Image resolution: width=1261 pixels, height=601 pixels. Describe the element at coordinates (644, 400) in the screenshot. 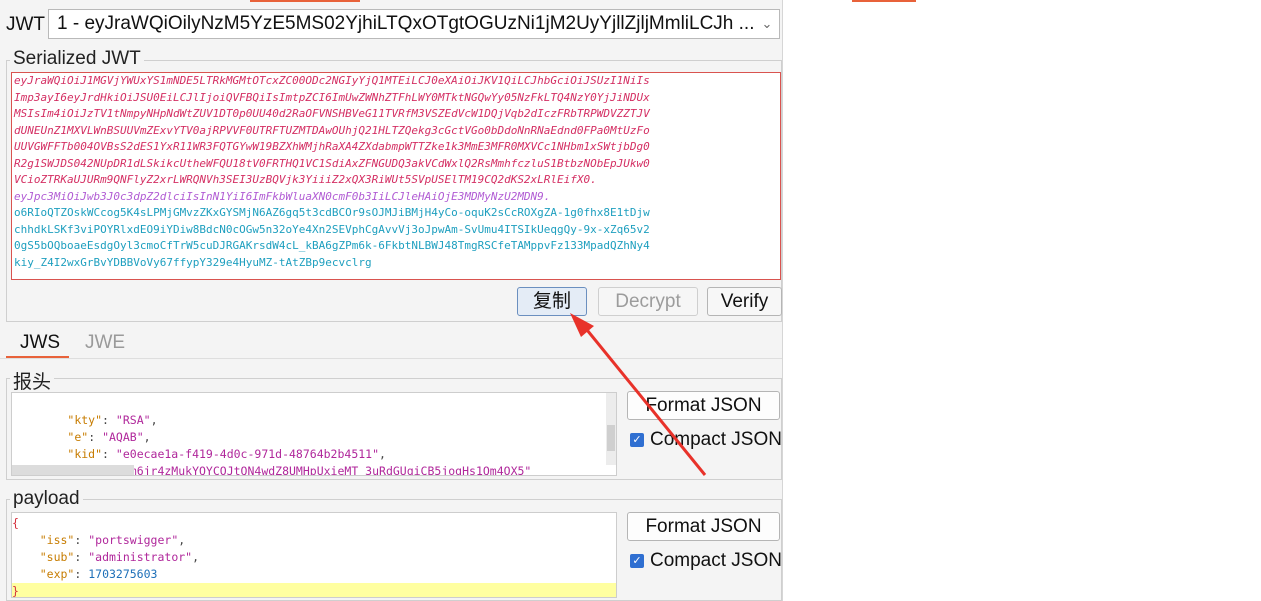

I see `annotation-arrow-shaft` at that location.